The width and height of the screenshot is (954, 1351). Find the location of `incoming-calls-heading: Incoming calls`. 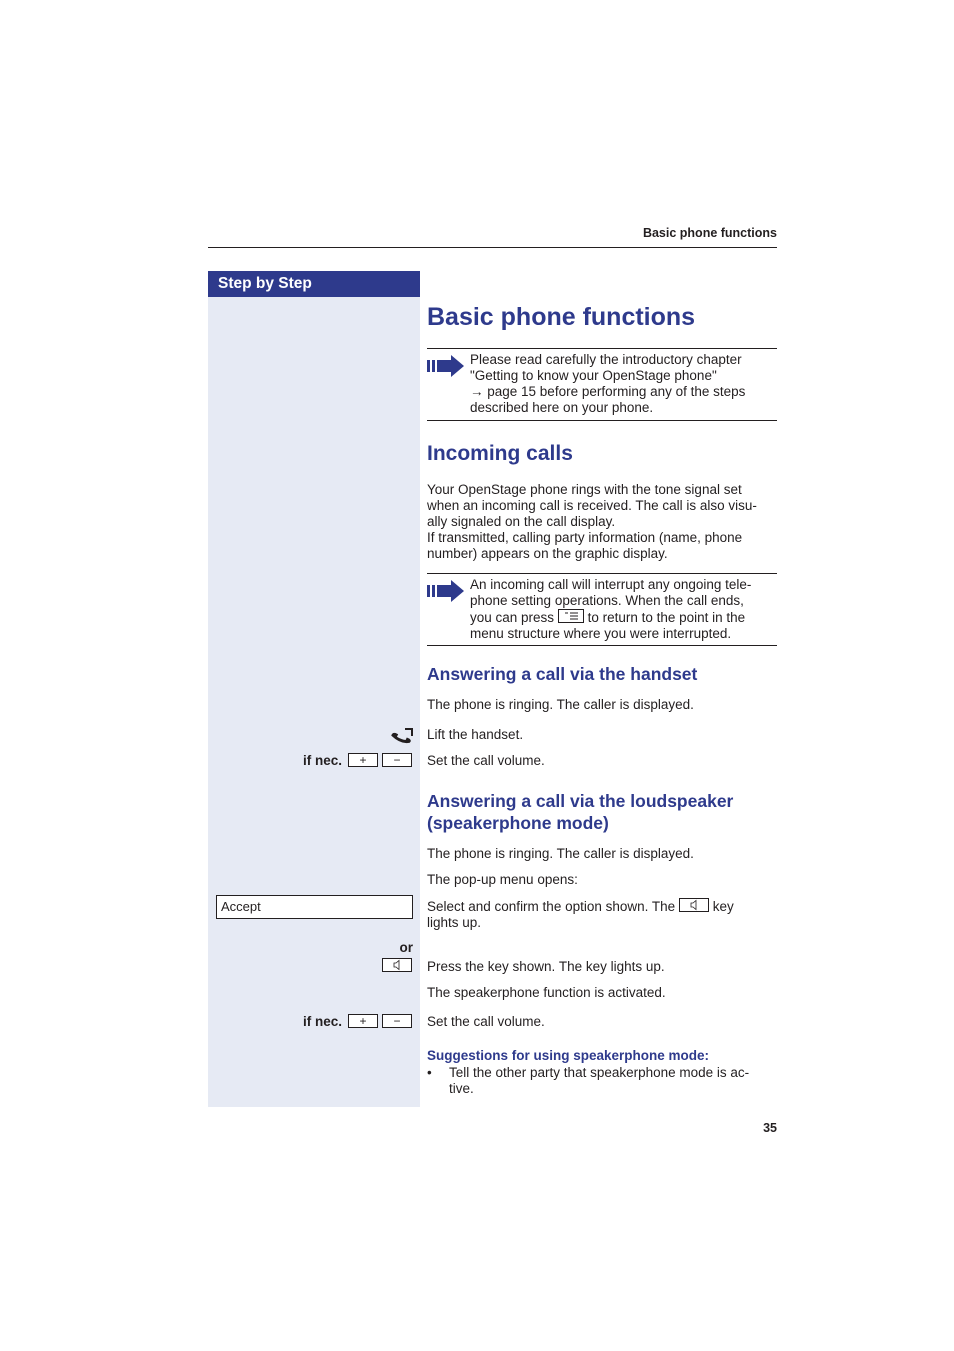

incoming-calls-heading: Incoming calls is located at coordinates (500, 453).